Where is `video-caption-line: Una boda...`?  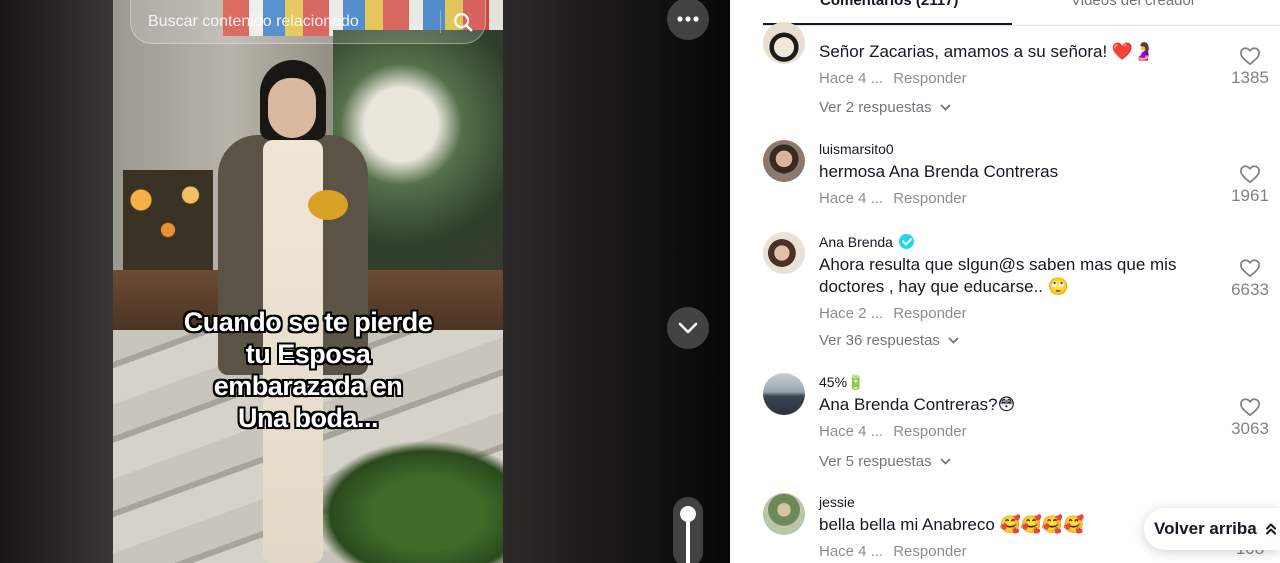 video-caption-line: Una boda... is located at coordinates (308, 418).